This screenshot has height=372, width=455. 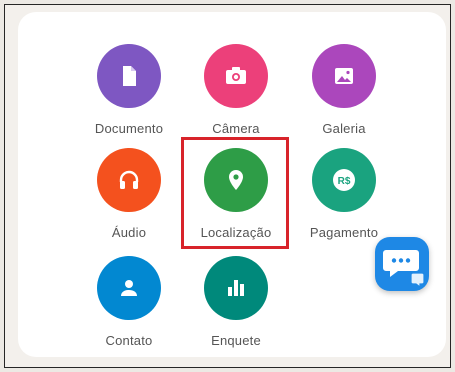 What do you see at coordinates (236, 128) in the screenshot?
I see `camera-label: Câmera` at bounding box center [236, 128].